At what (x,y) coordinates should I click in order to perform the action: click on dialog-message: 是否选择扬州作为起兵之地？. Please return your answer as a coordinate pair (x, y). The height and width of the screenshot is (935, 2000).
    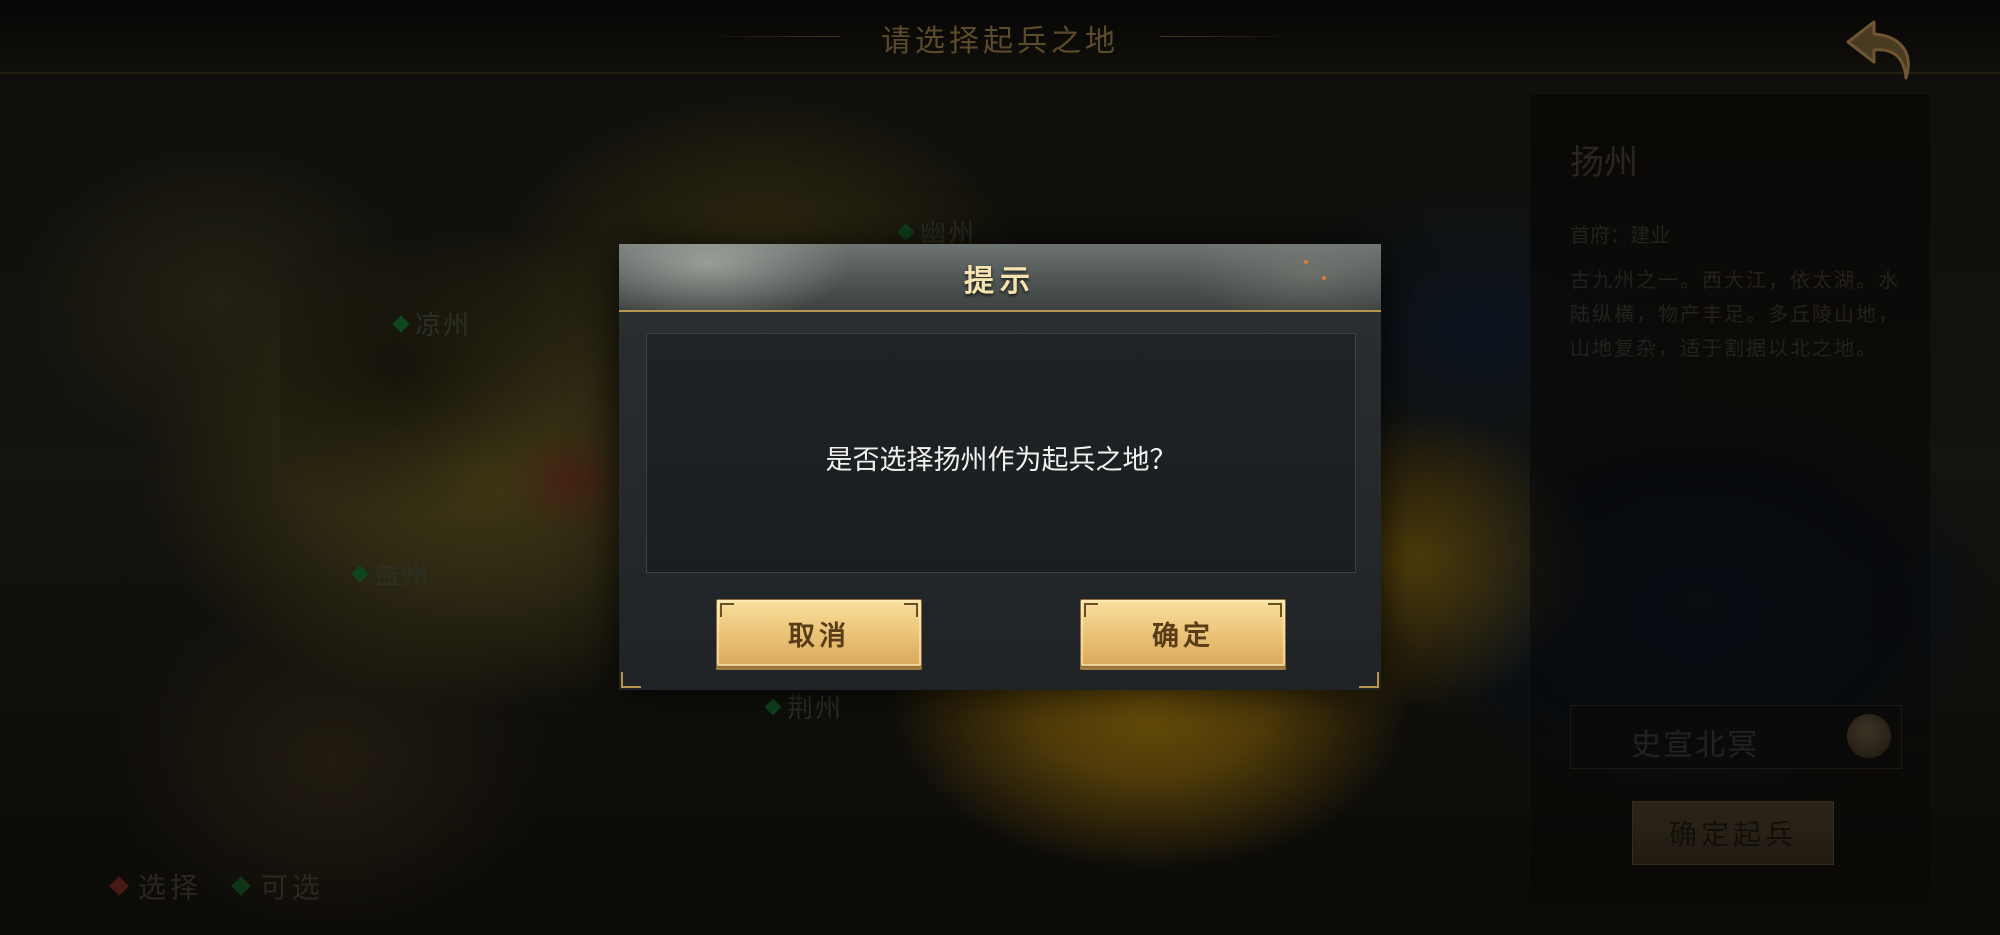
    Looking at the image, I should click on (1001, 460).